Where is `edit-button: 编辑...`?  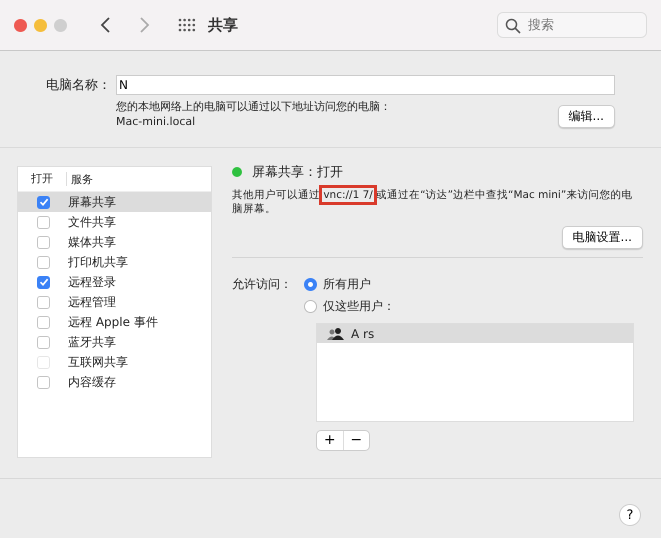 edit-button: 编辑... is located at coordinates (586, 116).